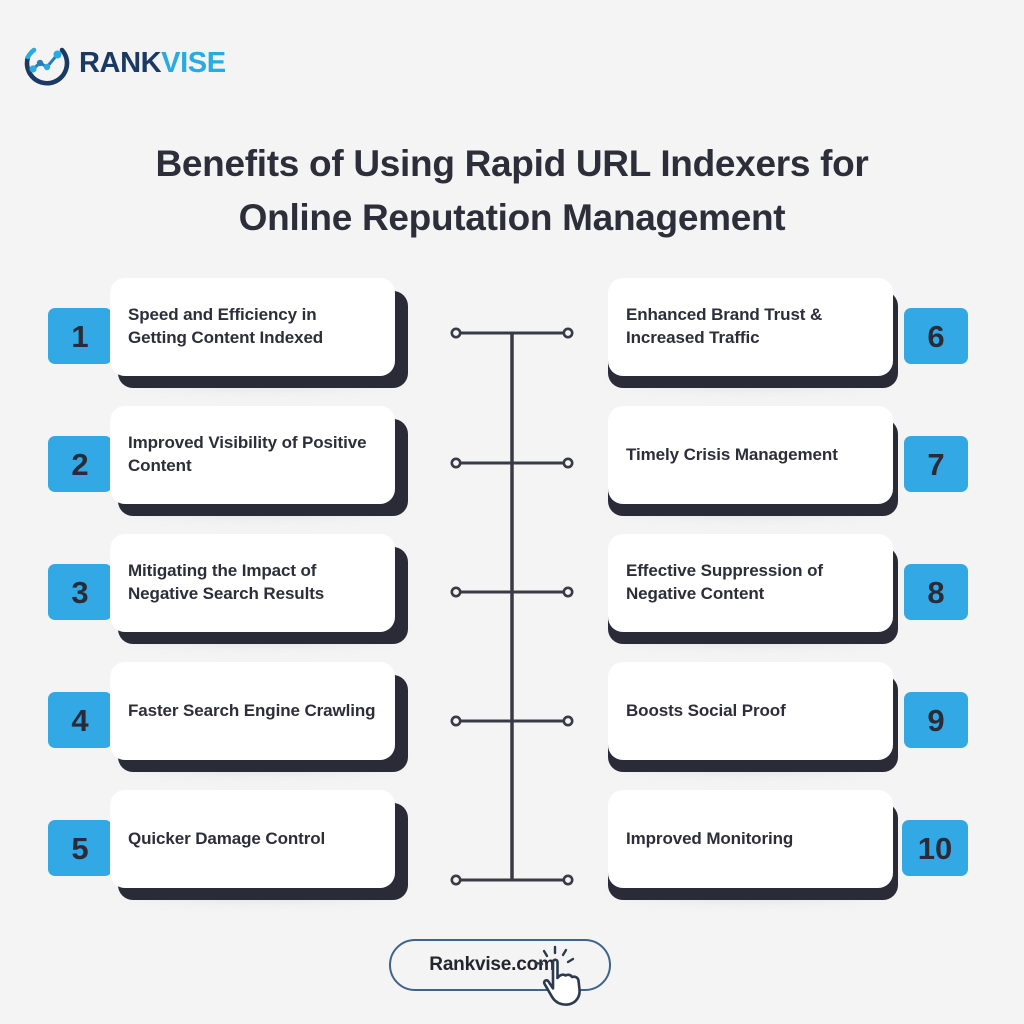 The width and height of the screenshot is (1024, 1024). Describe the element at coordinates (710, 838) in the screenshot. I see `benefit-label: Improved Monitoring` at that location.